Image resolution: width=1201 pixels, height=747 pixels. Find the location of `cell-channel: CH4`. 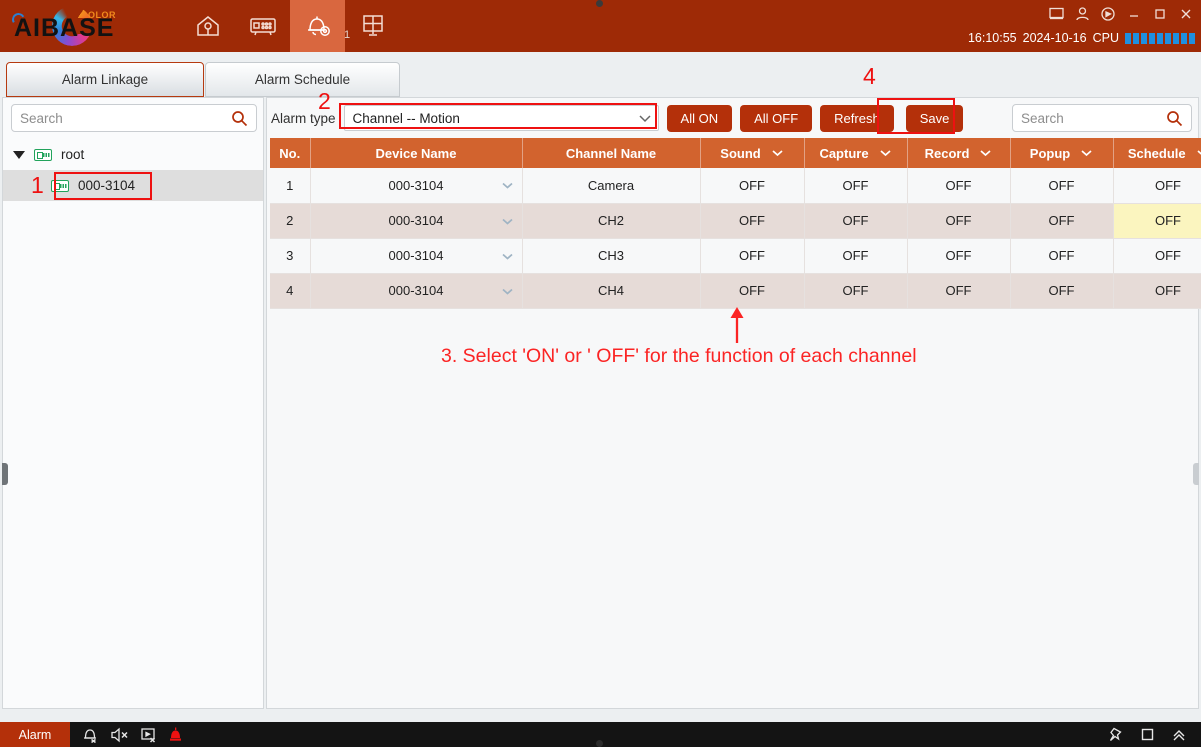

cell-channel: CH4 is located at coordinates (611, 291).